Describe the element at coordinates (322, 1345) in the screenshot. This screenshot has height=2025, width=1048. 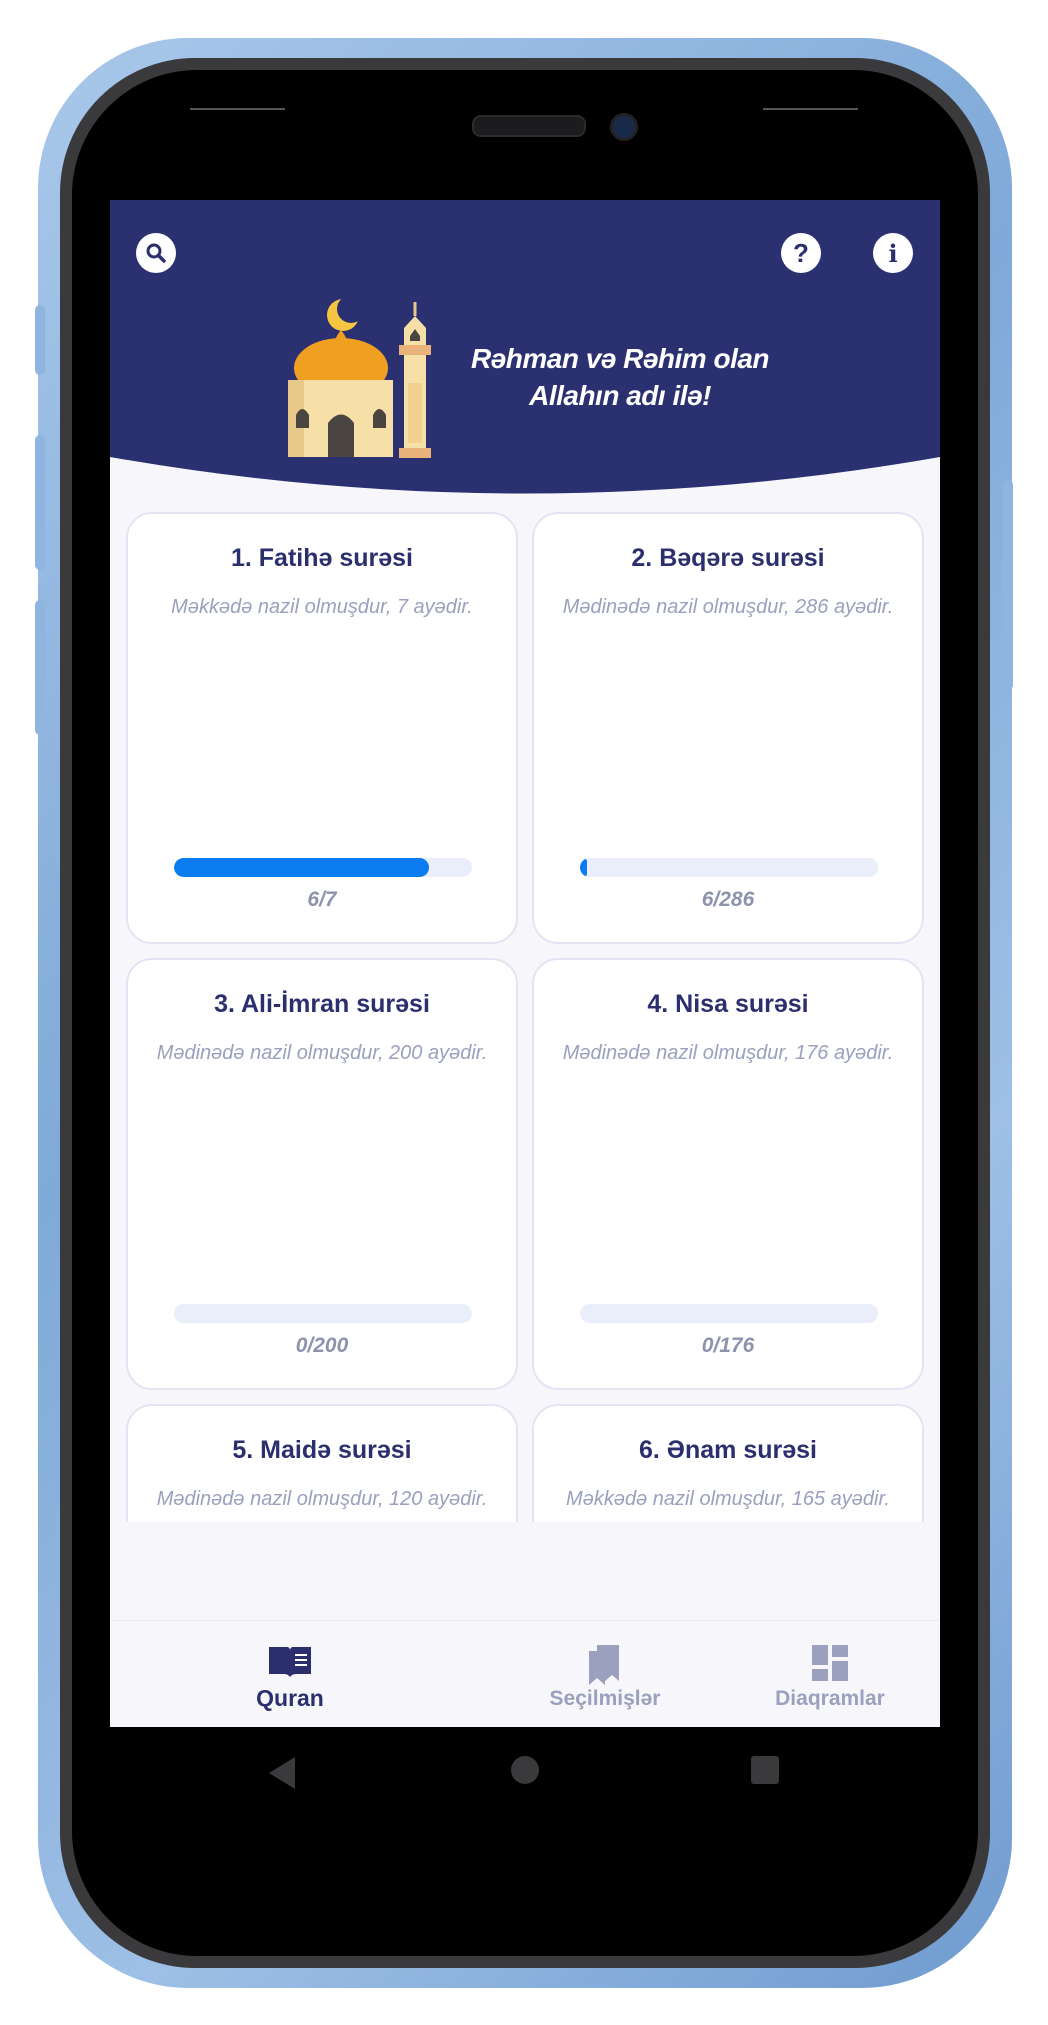
I see `progress-label: 0/200` at that location.